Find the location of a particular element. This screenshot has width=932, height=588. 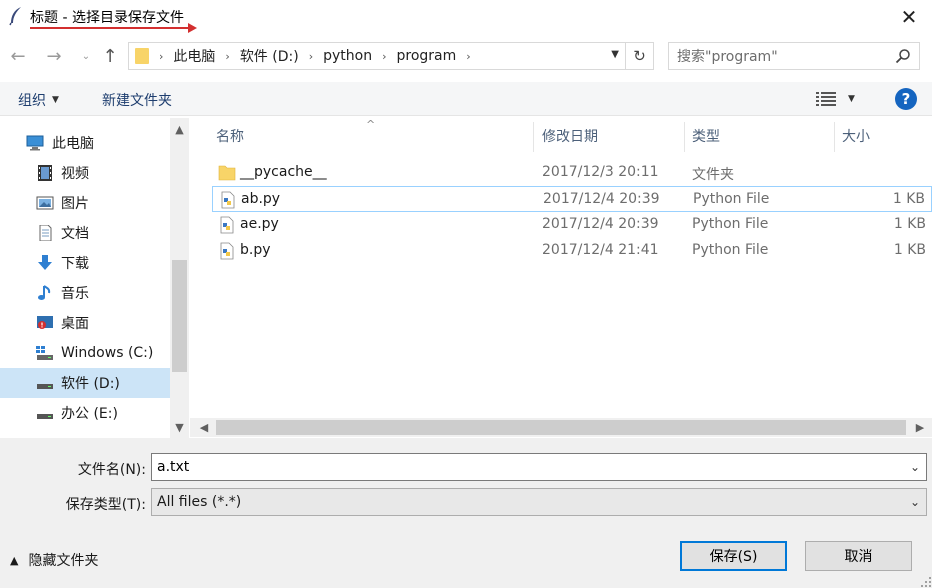

save-button: 保存(S) is located at coordinates (733, 556).